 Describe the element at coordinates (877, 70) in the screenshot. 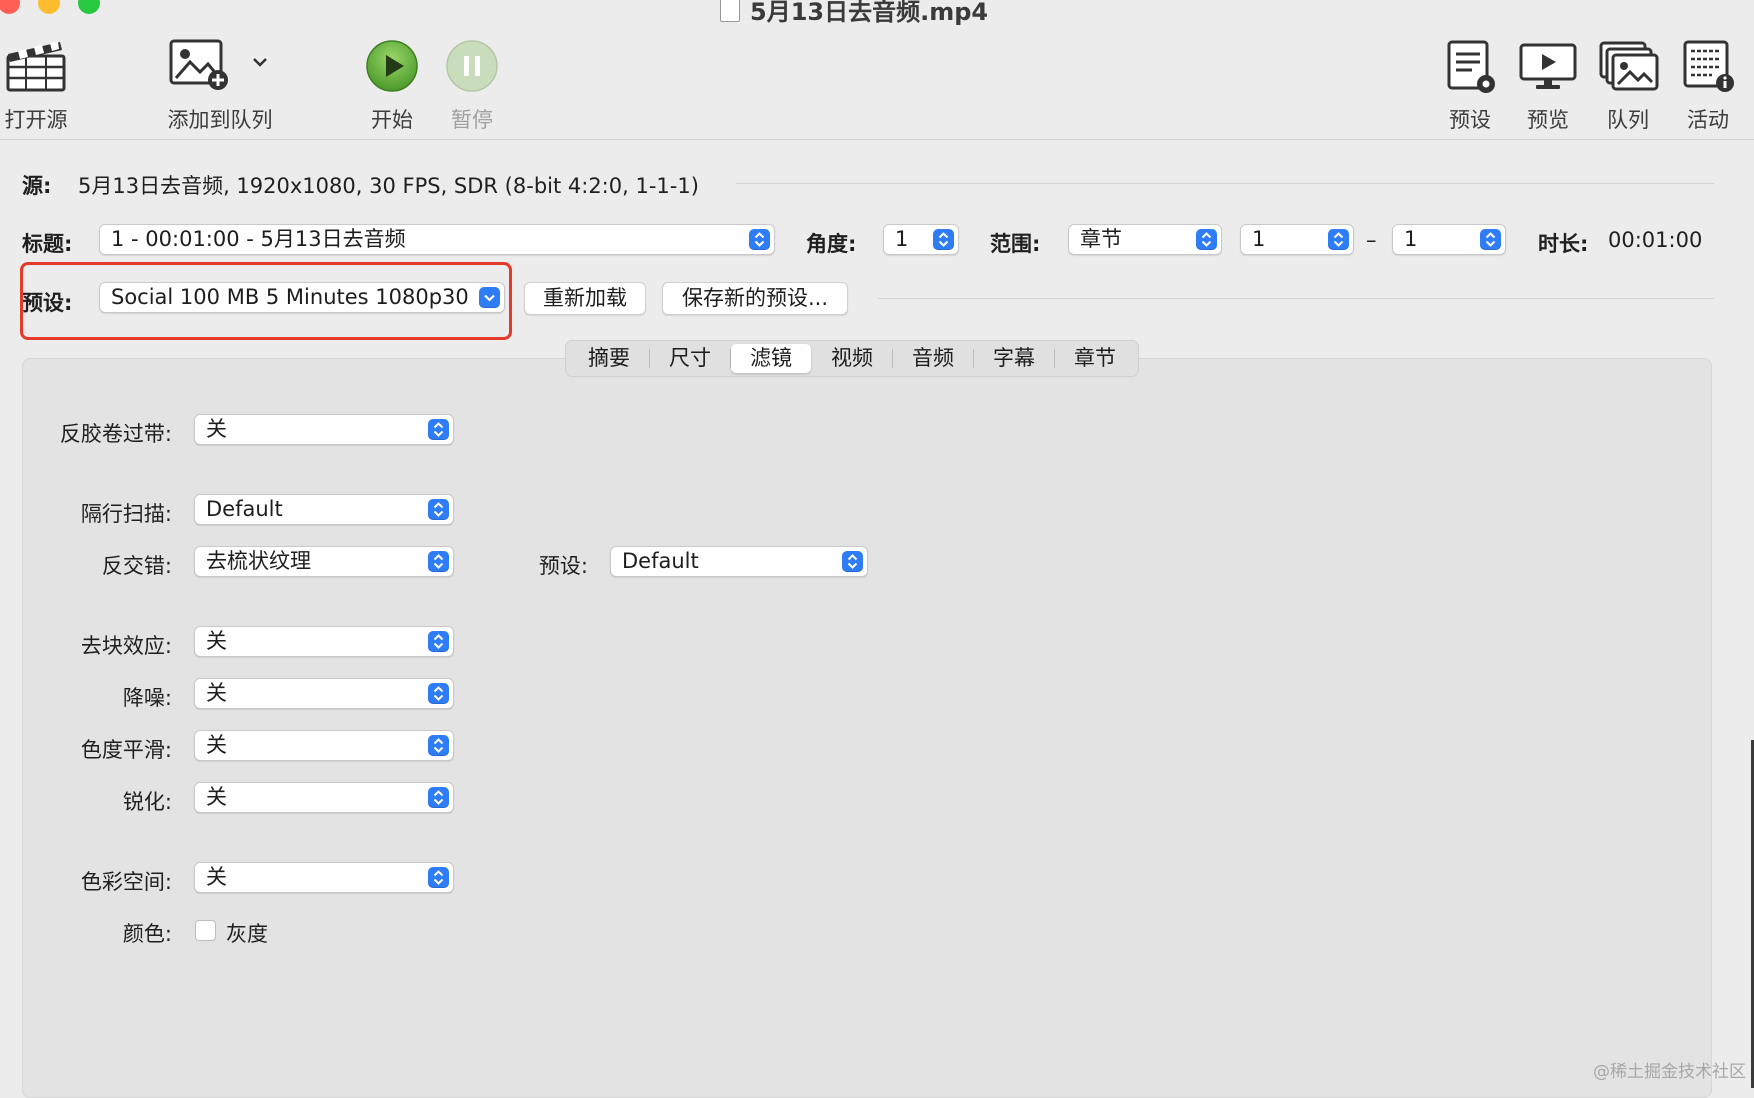

I see `toolbar: 5月13日去音频.mp4 打开源 添加到队列 开始 暂停 预设 预览 队列 活动` at that location.